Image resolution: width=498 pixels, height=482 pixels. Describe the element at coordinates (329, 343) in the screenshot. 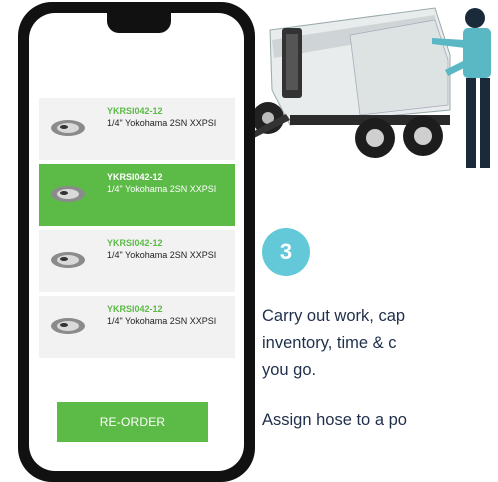

I see `step-text-line: inventory, time & c` at that location.